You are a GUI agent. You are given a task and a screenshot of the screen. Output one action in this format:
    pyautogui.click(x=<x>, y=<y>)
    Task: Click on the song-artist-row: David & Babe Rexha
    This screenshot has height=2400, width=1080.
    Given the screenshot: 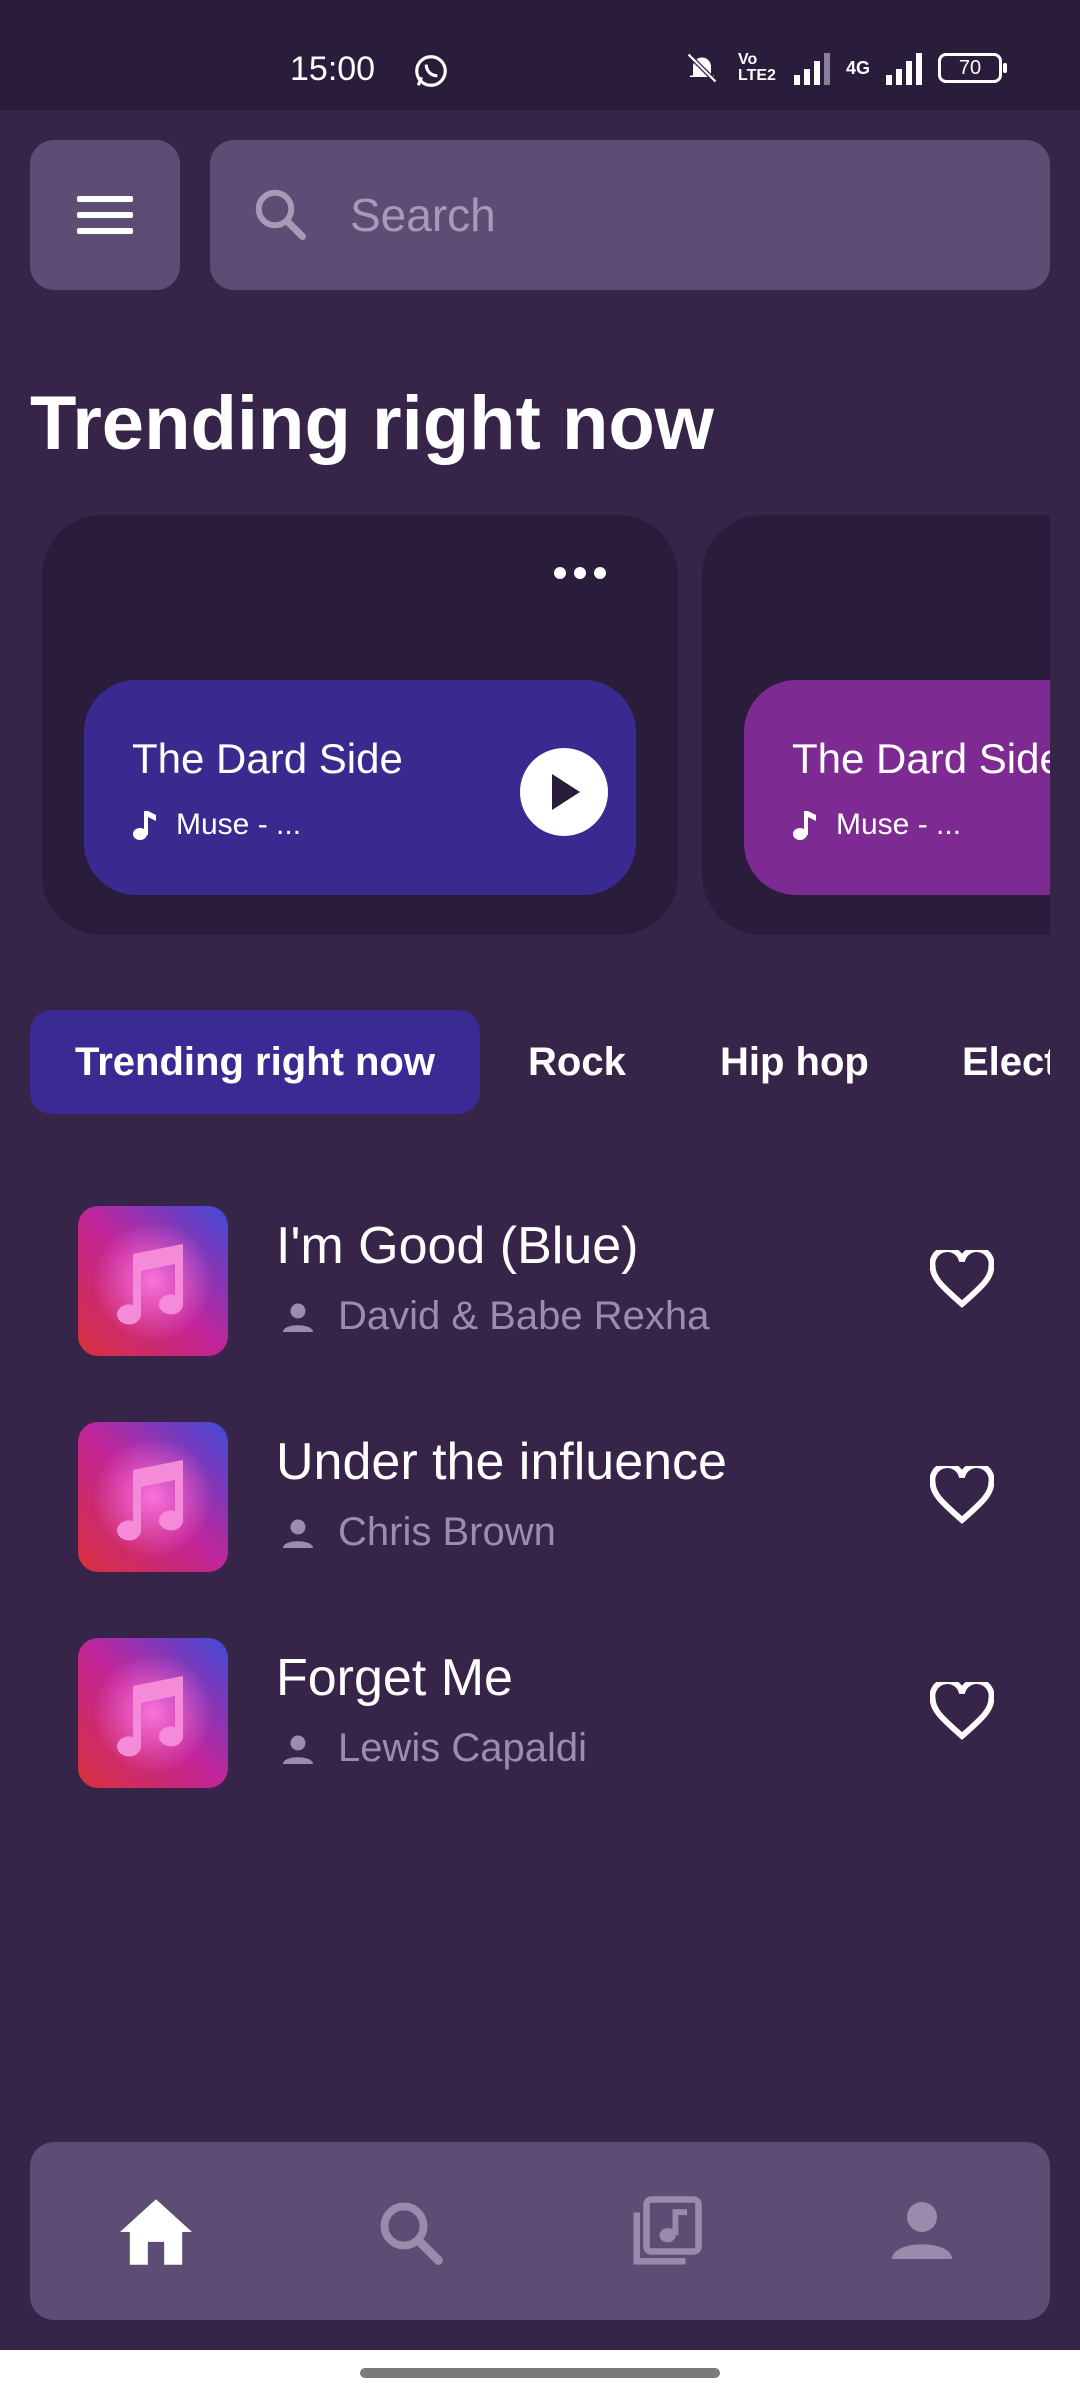 What is the action you would take?
    pyautogui.click(x=494, y=1316)
    